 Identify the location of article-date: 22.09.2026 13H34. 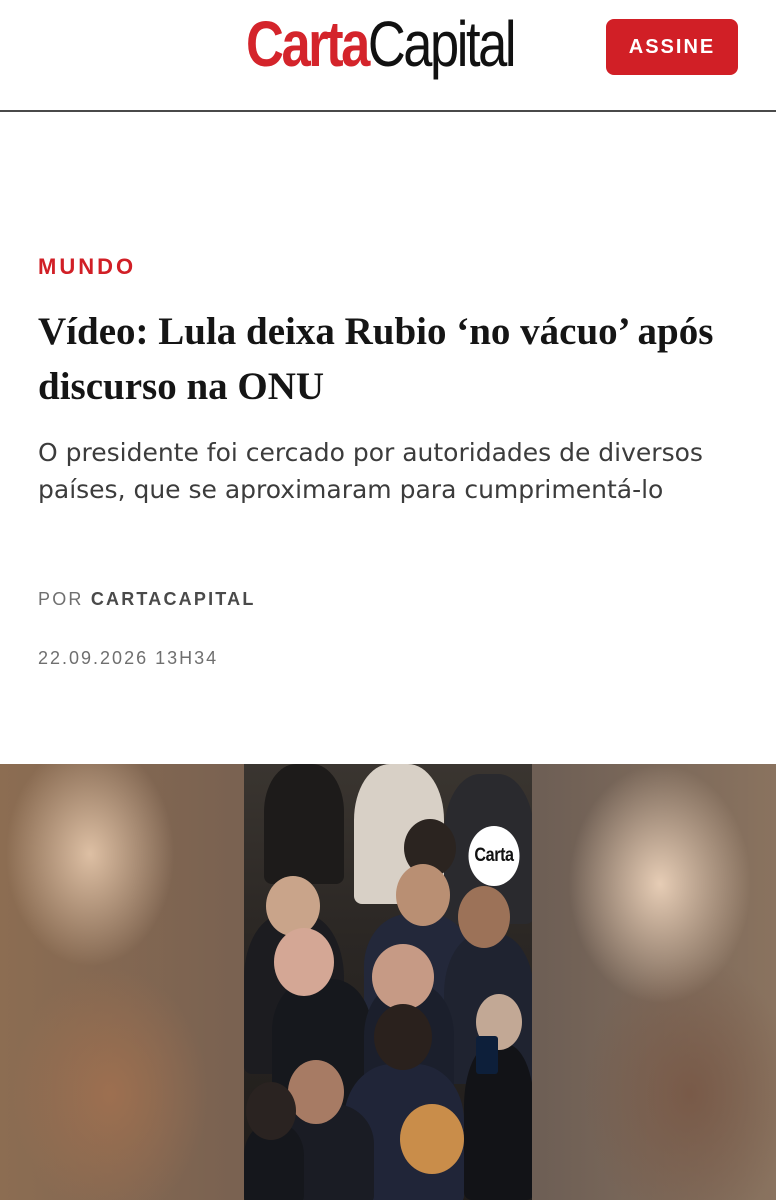
(128, 658).